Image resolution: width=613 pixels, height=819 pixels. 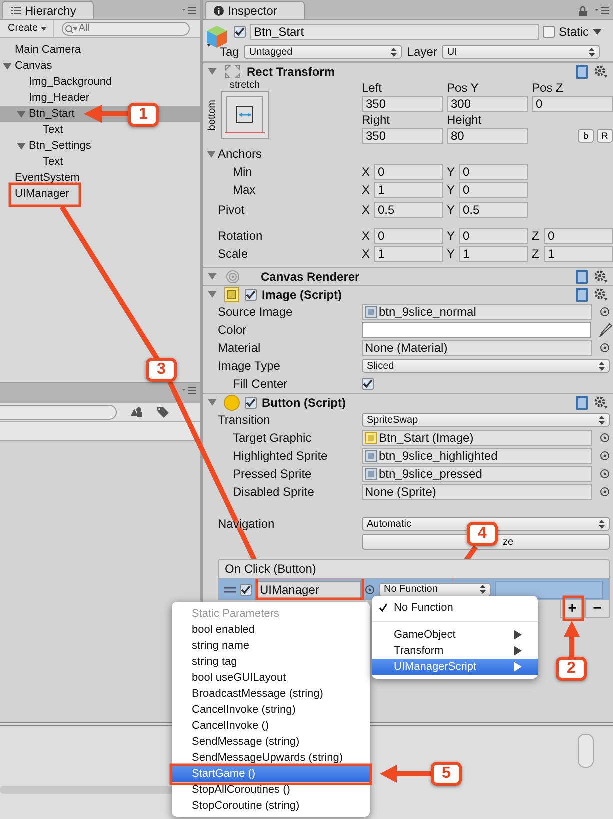 I want to click on property-label: Image Type, so click(x=249, y=366).